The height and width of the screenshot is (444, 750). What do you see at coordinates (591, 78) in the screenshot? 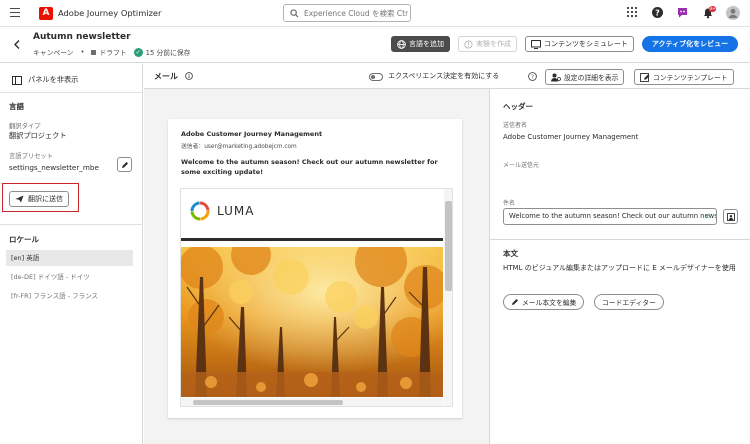
I see `show-settings-label: 設定の詳細を表示` at bounding box center [591, 78].